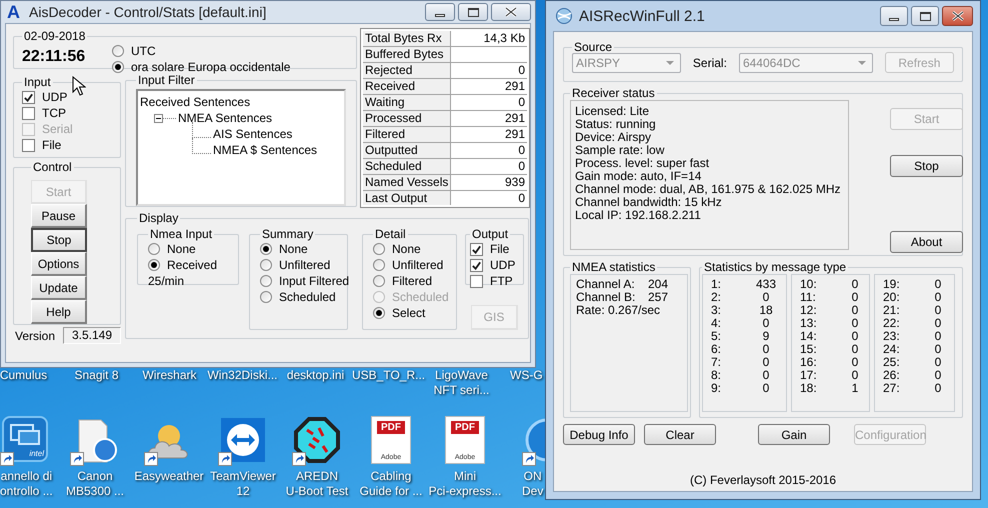  I want to click on status-line: Status: running, so click(616, 124).